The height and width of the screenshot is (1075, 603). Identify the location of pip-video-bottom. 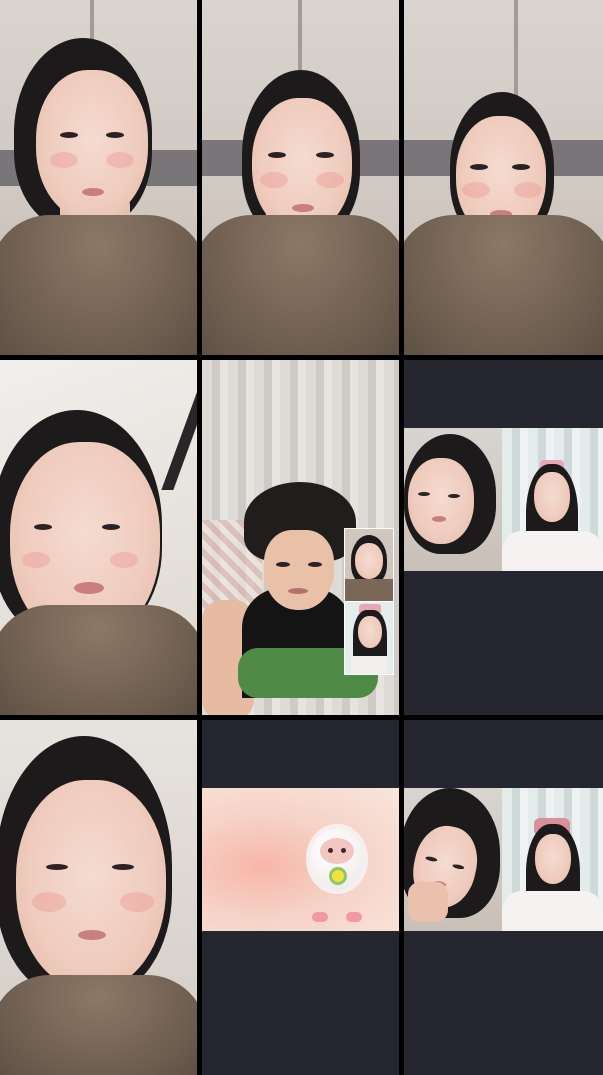
(369, 638).